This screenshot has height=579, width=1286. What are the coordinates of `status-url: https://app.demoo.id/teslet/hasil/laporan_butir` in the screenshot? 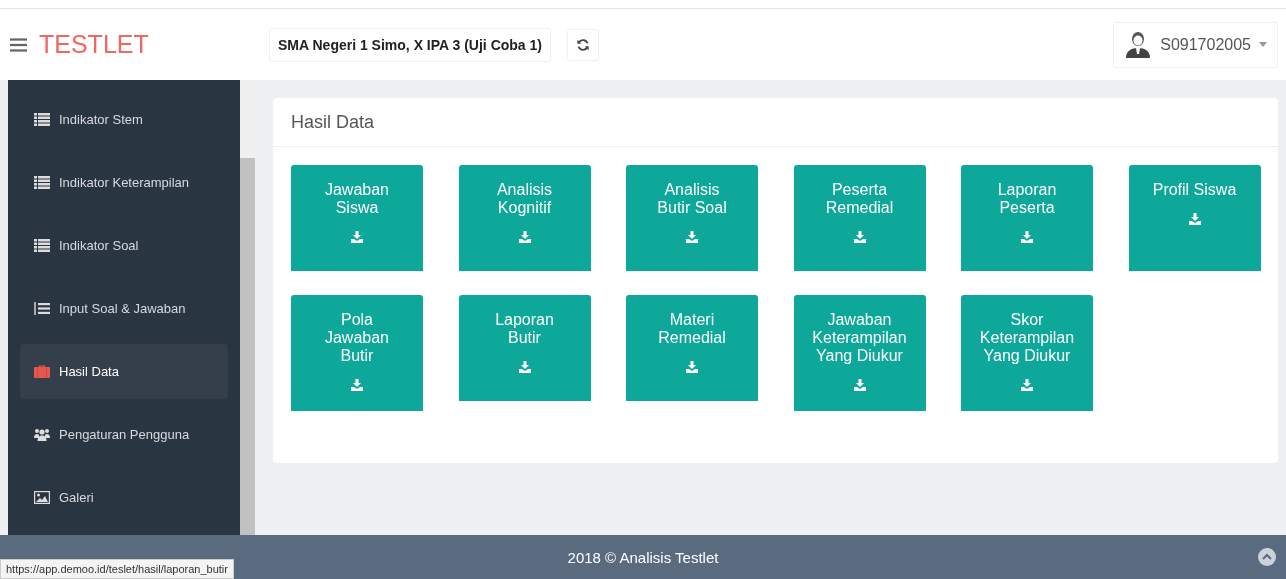 It's located at (117, 569).